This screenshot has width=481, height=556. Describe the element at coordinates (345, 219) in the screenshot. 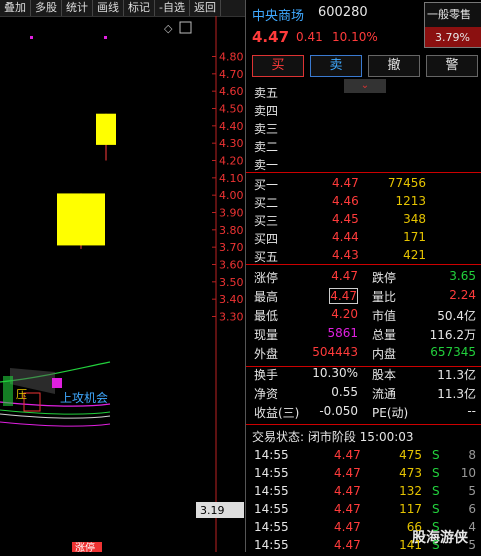

I see `bid-price: 4.45` at that location.